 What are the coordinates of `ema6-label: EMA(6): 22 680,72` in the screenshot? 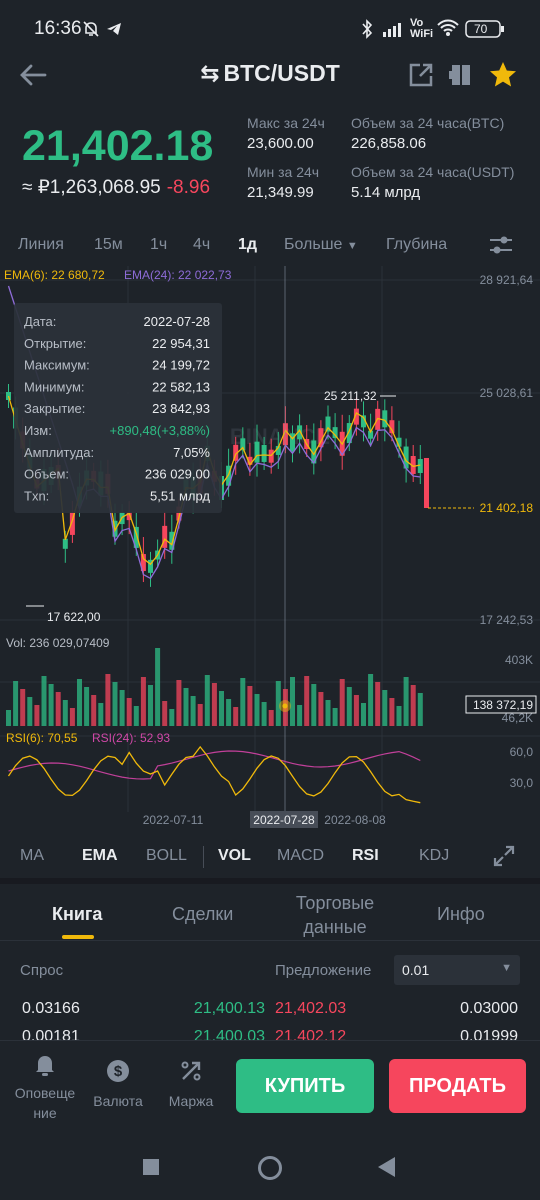 It's located at (54, 275).